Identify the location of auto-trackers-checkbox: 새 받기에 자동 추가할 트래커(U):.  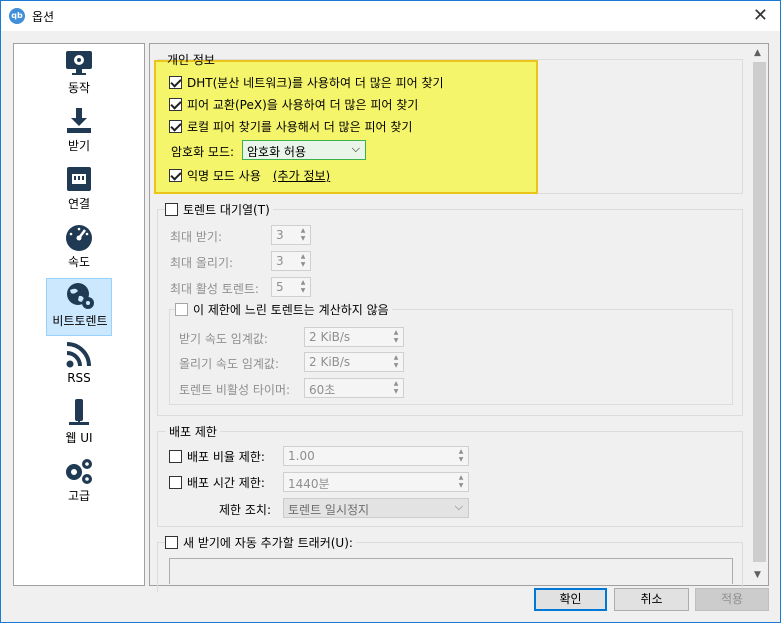
(260, 542).